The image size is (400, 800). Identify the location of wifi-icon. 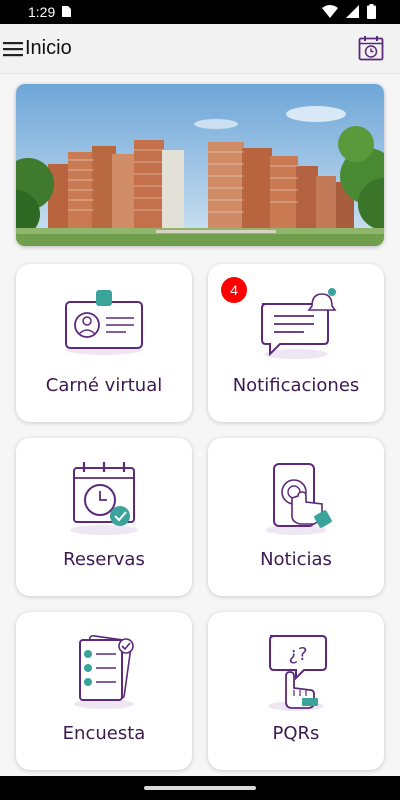
(330, 11).